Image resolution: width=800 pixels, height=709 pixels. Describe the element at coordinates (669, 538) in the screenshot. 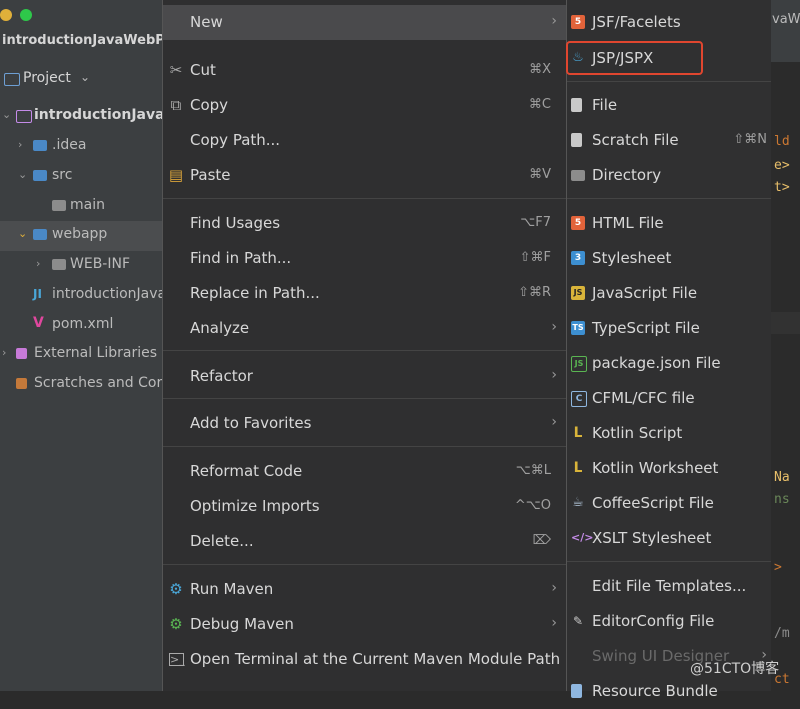

I see `submenu-item-xslt: </> XSLT Stylesheet` at that location.